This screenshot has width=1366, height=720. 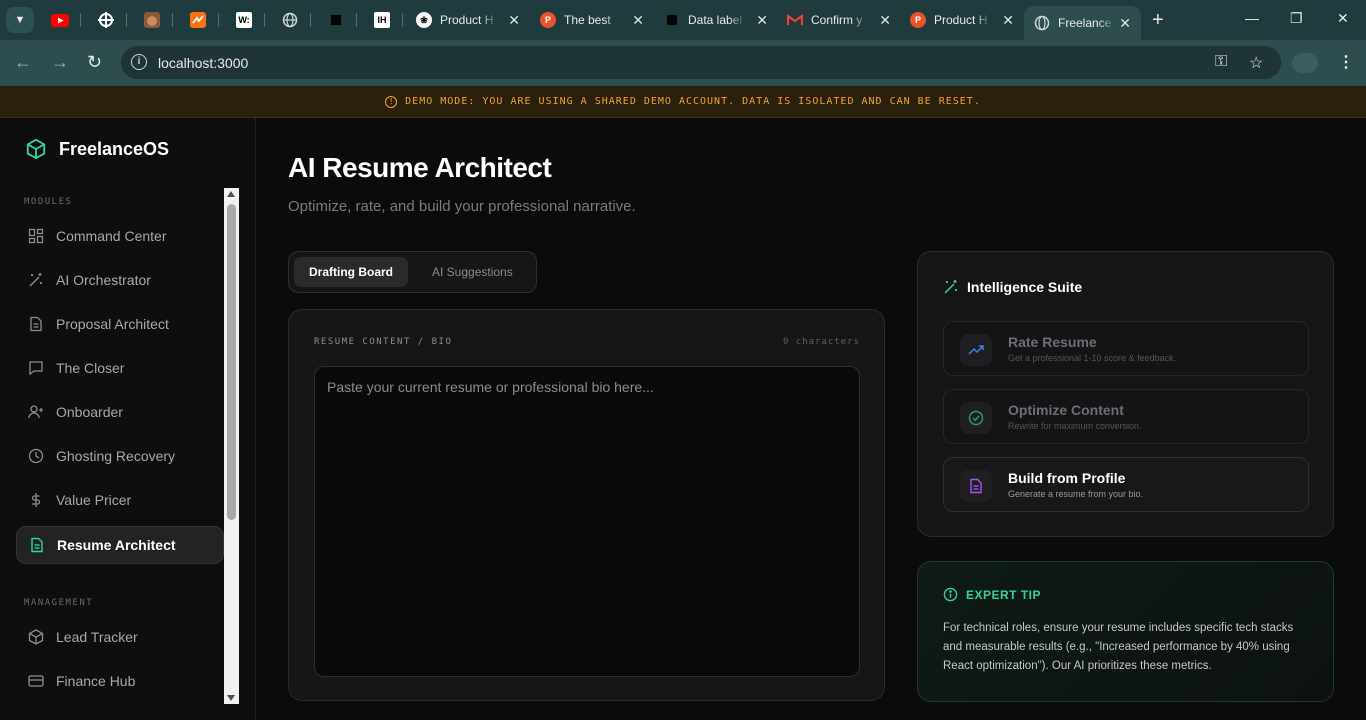 I want to click on maximize-icon: ❐, so click(x=1296, y=18).